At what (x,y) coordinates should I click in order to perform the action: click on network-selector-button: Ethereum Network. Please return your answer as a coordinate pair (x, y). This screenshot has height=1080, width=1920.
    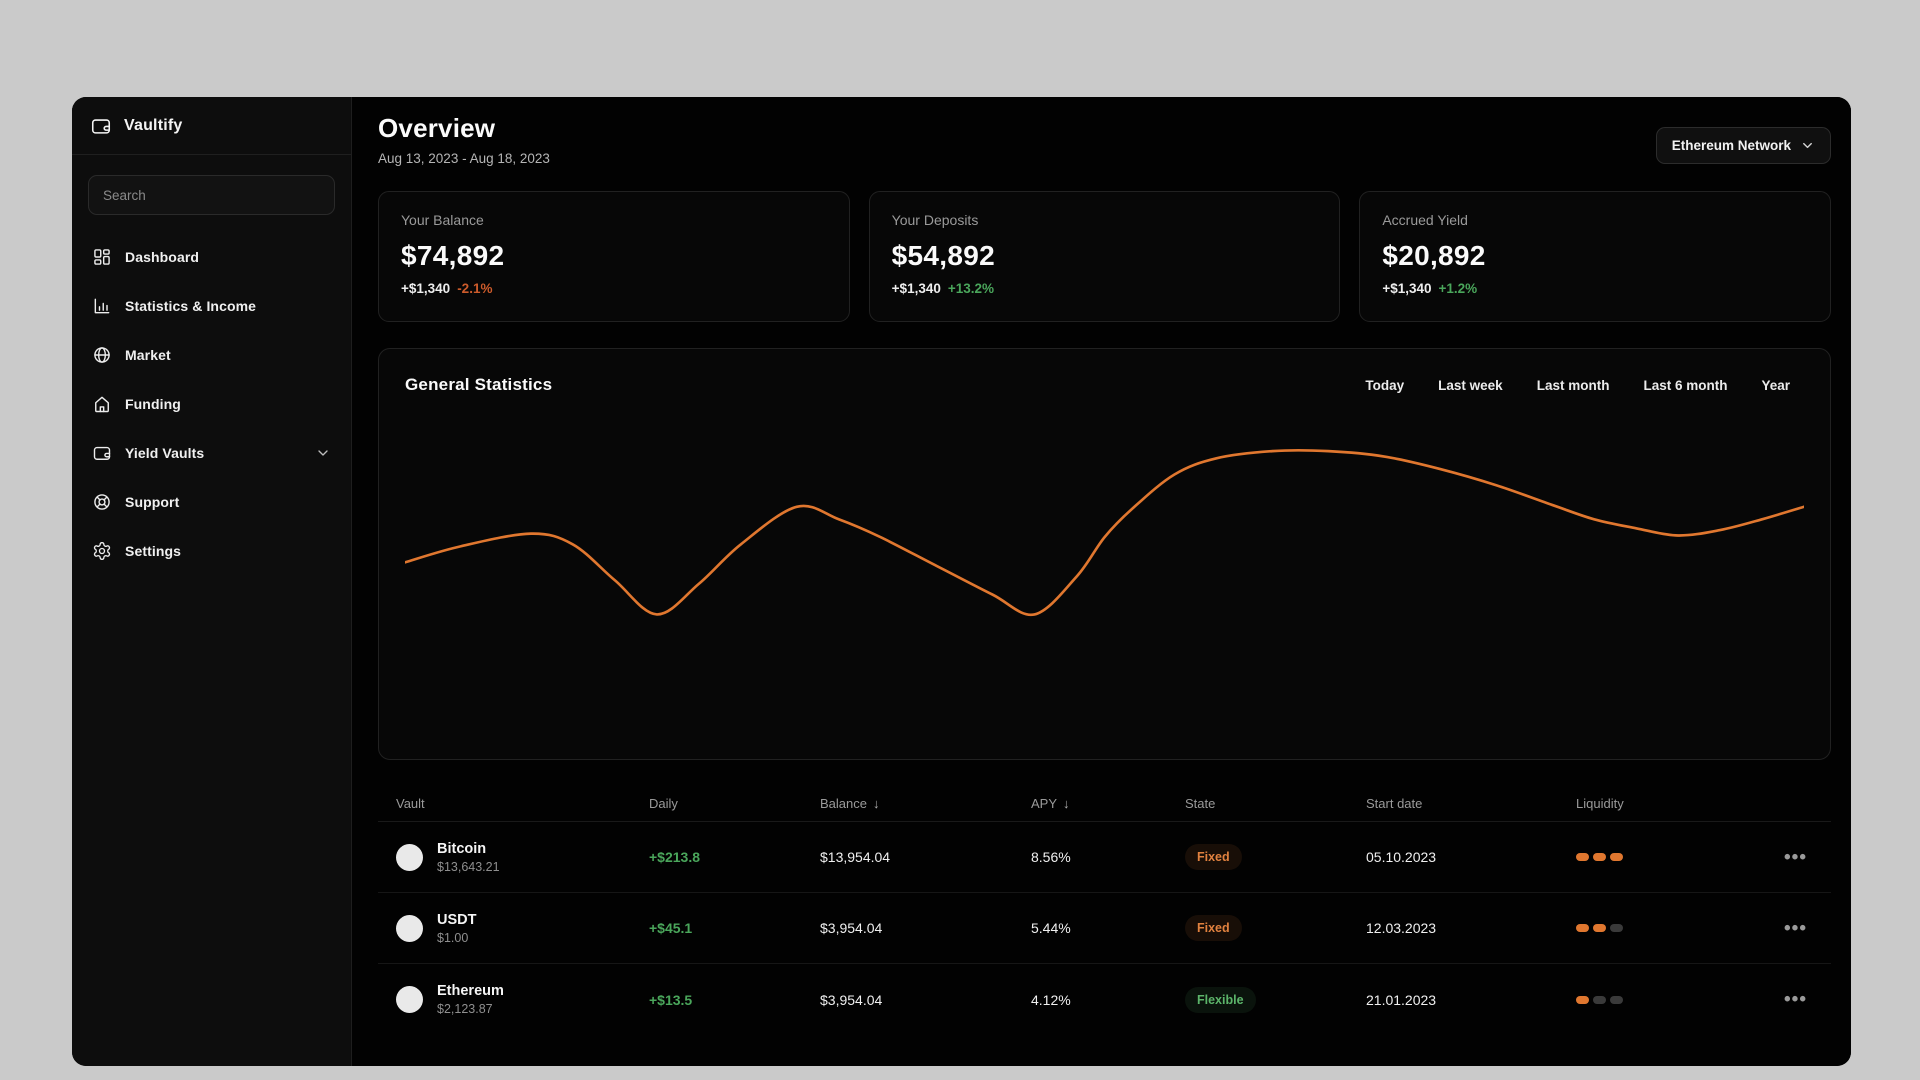
    Looking at the image, I should click on (1743, 145).